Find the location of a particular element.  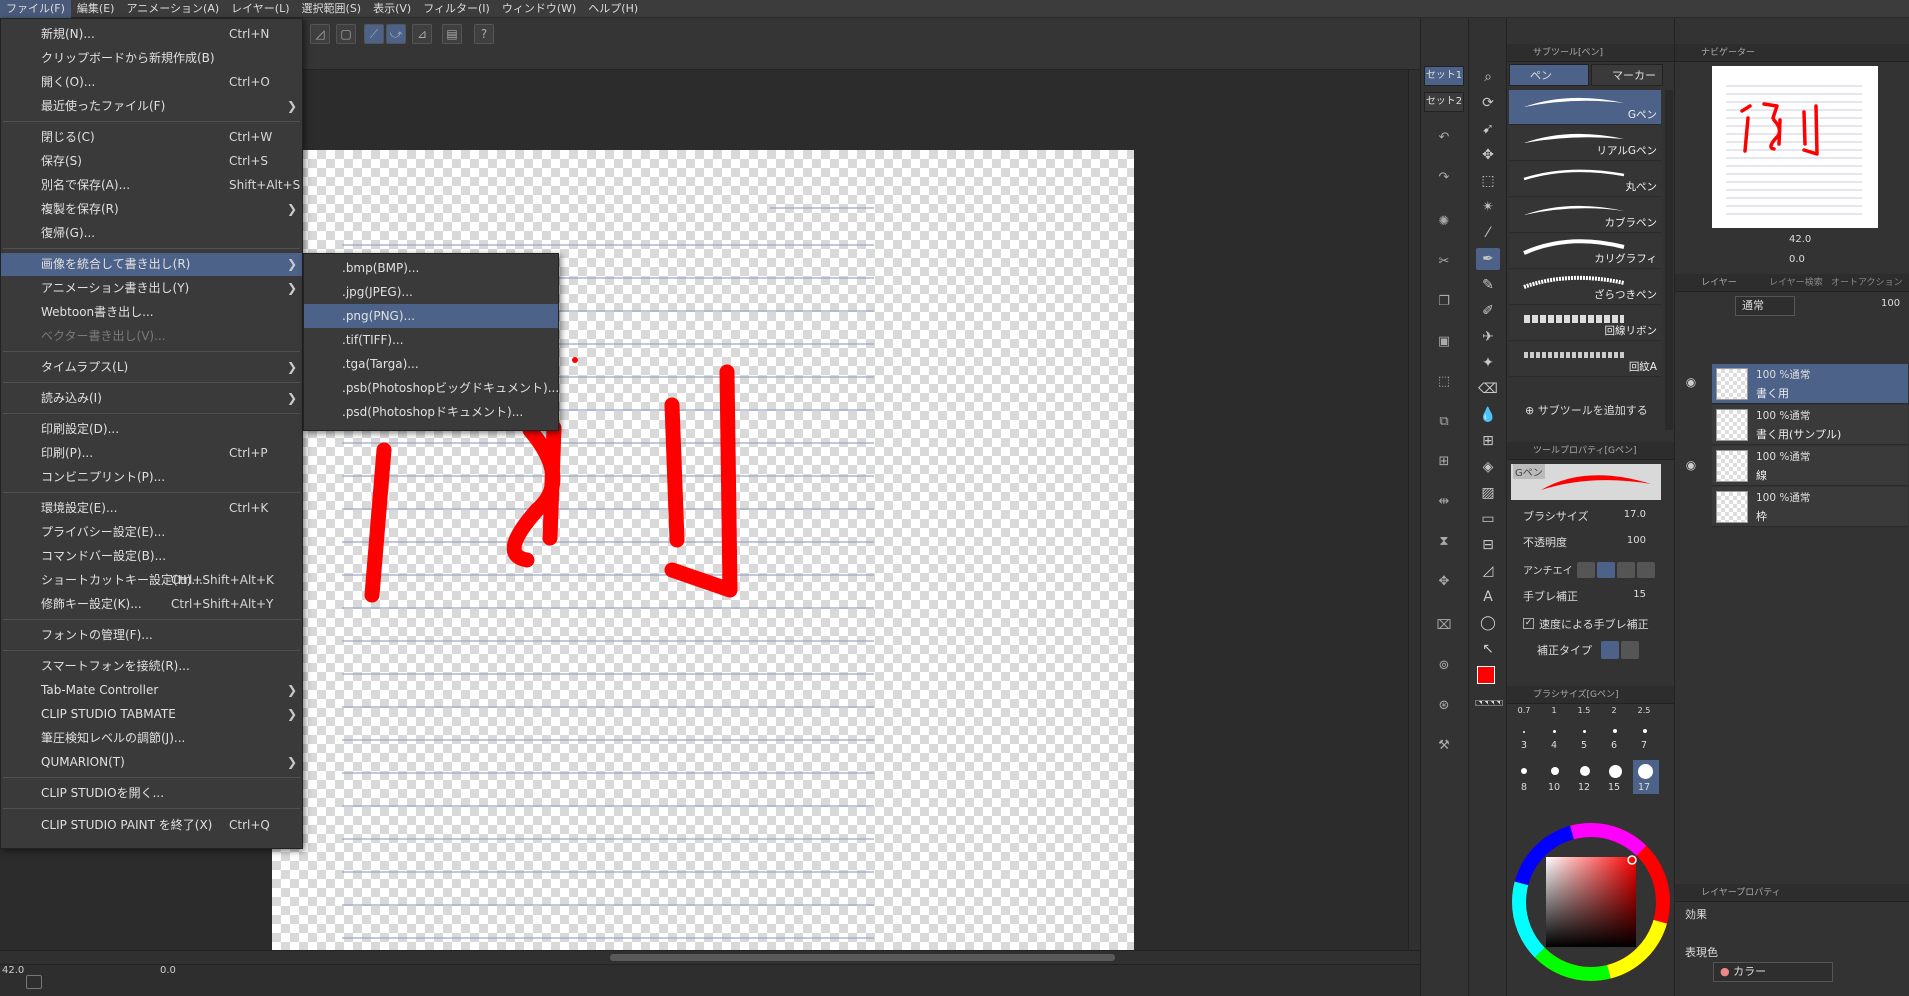

vertical-scrollbar is located at coordinates (1414, 510).